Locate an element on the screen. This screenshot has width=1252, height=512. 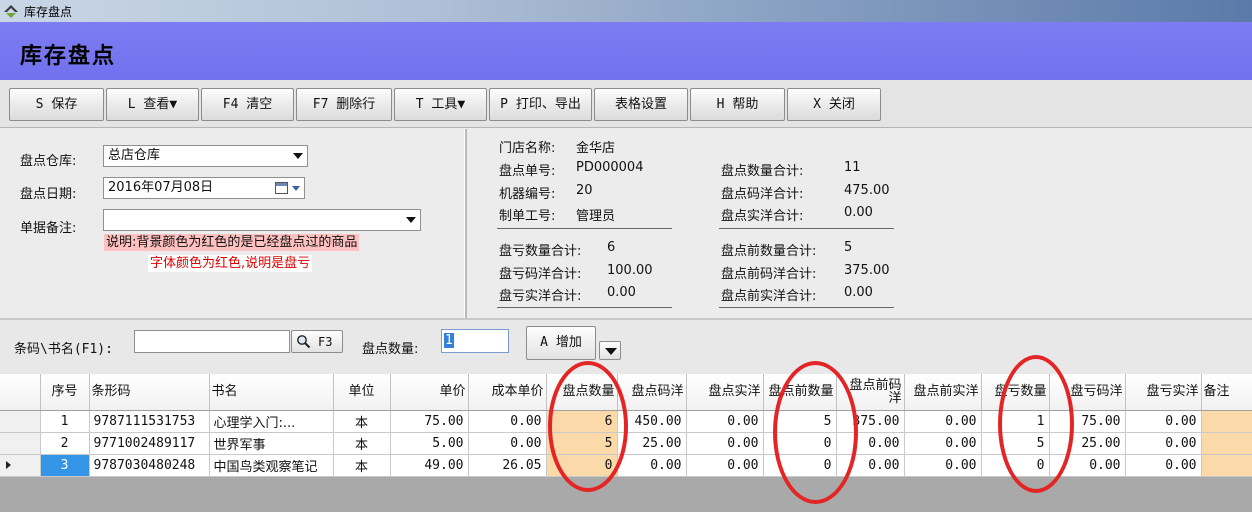
current-row-icon is located at coordinates (8, 465).